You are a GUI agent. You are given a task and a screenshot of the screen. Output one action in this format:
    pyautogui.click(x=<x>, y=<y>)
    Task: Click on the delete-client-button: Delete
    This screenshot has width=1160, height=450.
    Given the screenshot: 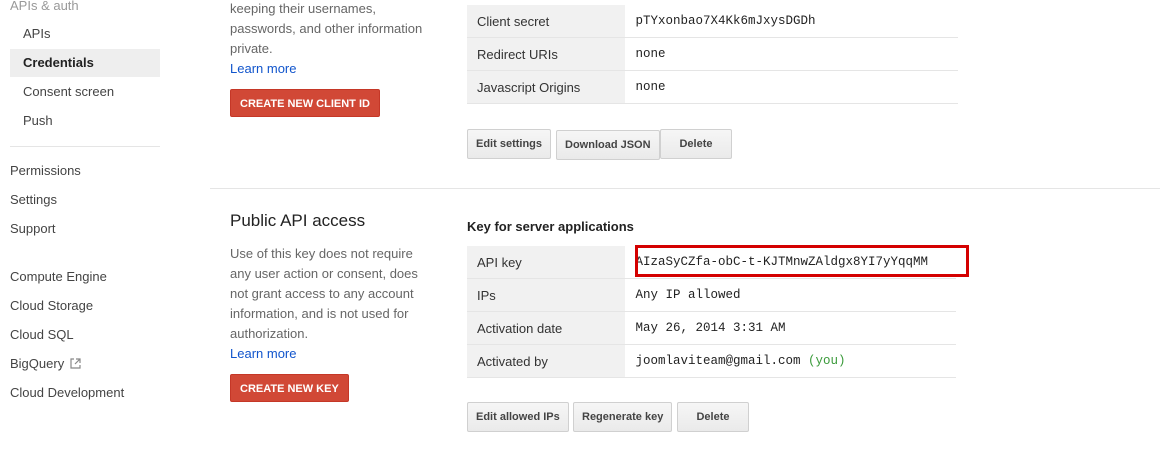 What is the action you would take?
    pyautogui.click(x=696, y=144)
    